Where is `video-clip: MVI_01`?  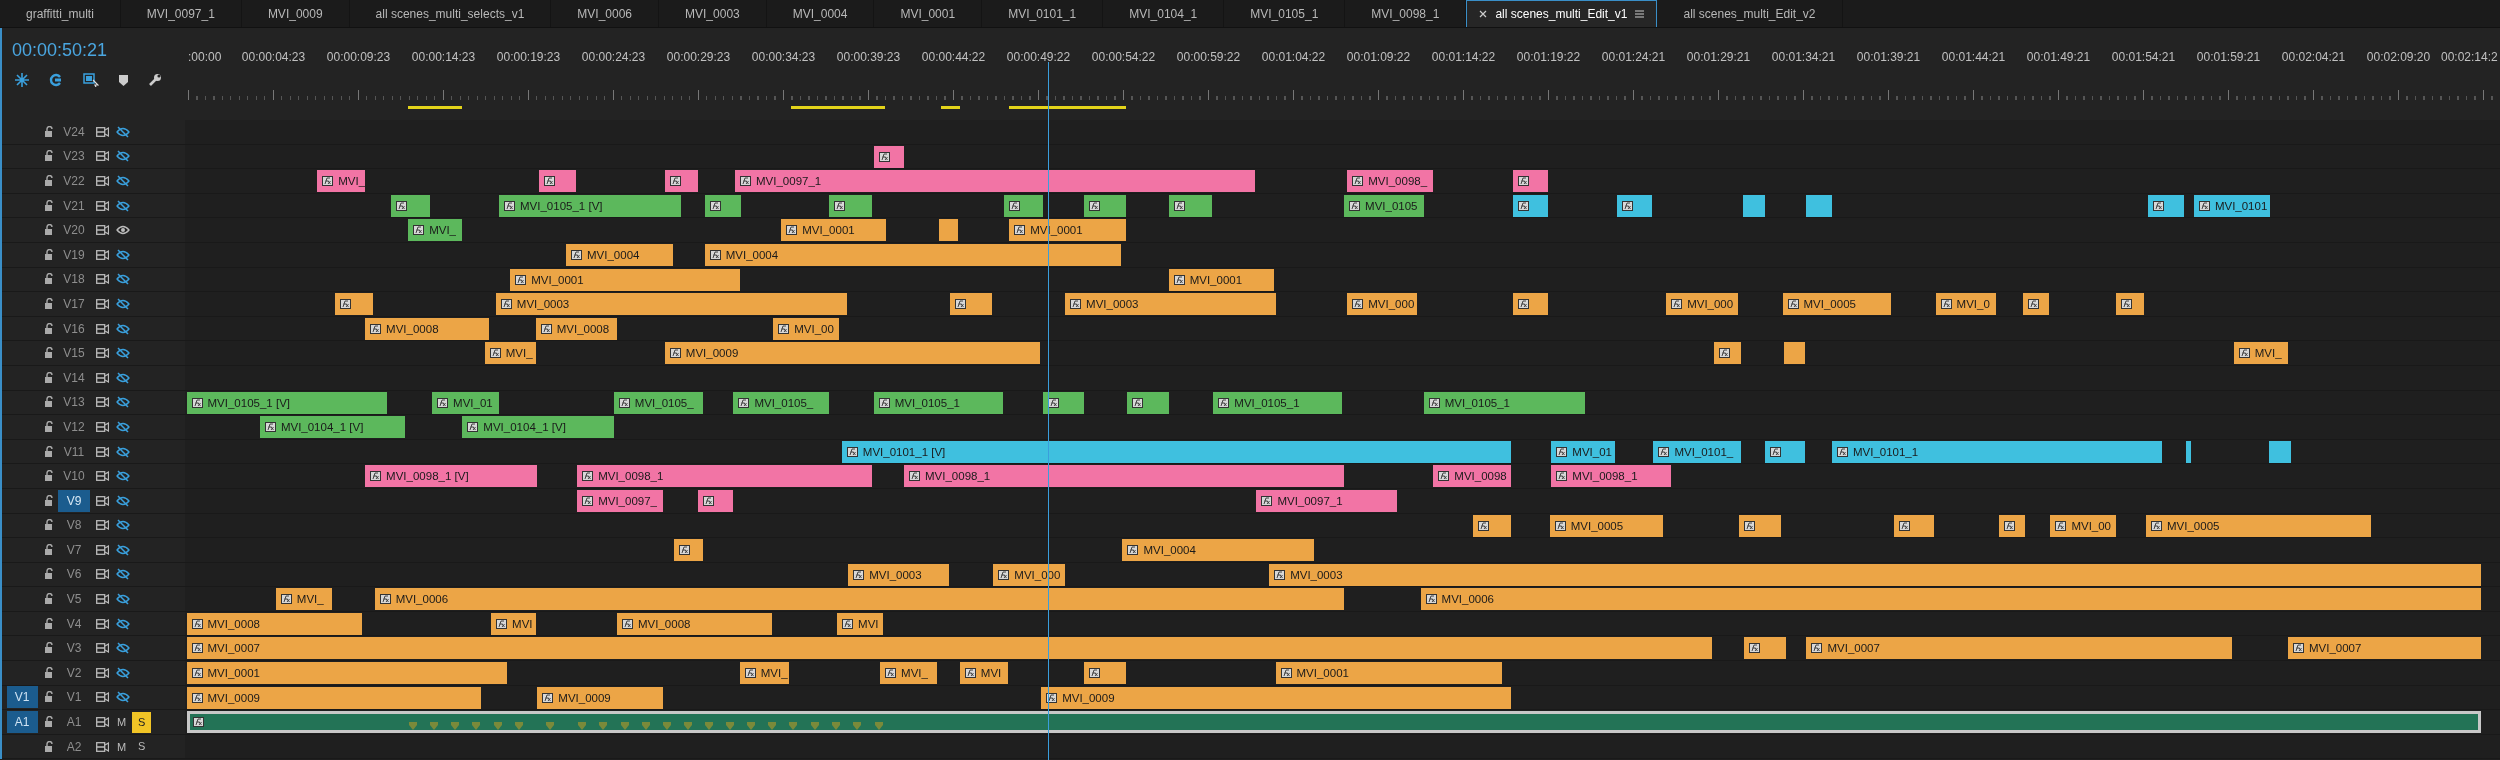
video-clip: MVI_01 is located at coordinates (466, 402).